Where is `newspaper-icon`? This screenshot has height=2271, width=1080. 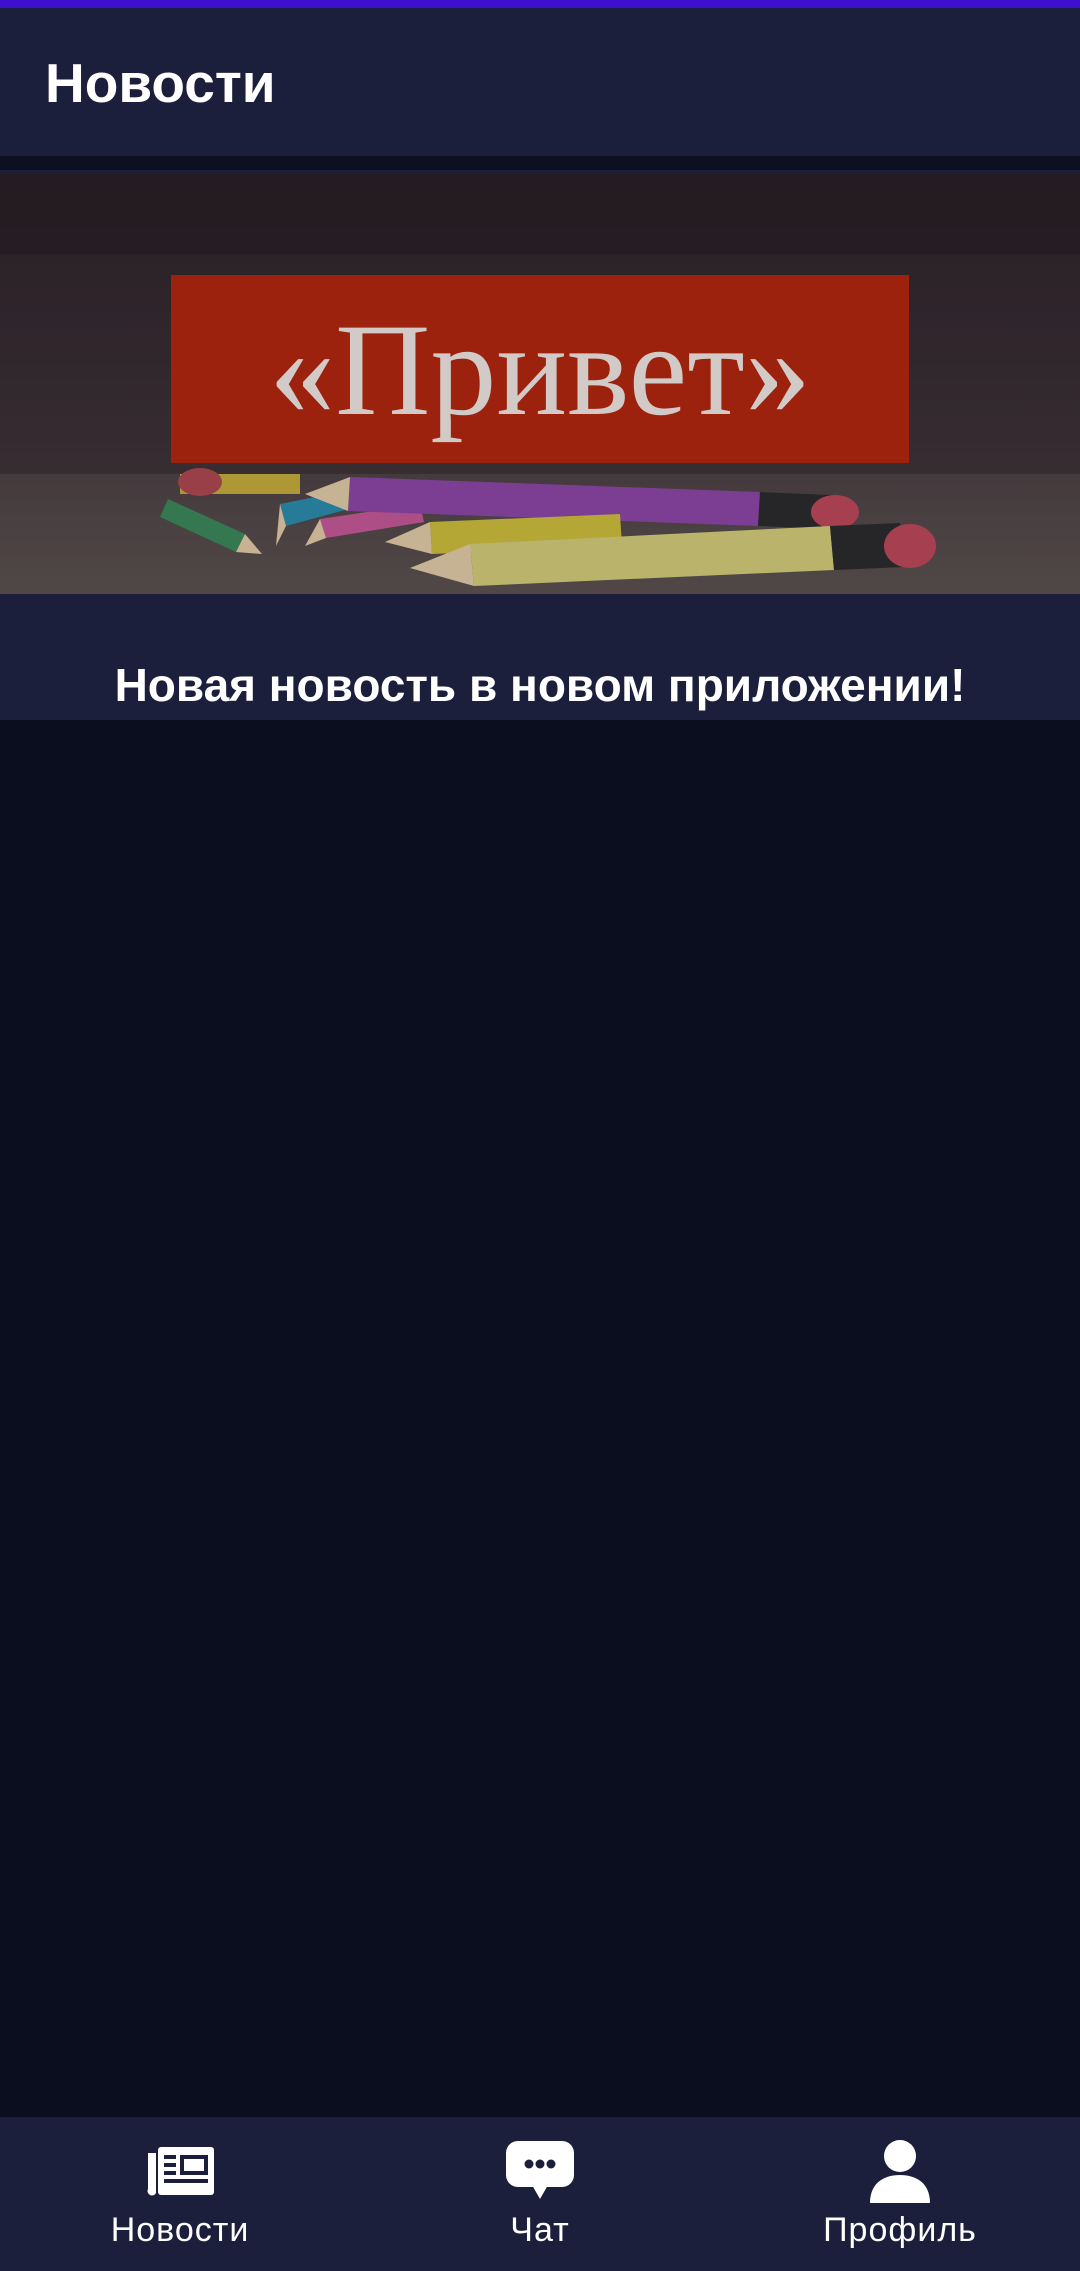
newspaper-icon is located at coordinates (180, 2171).